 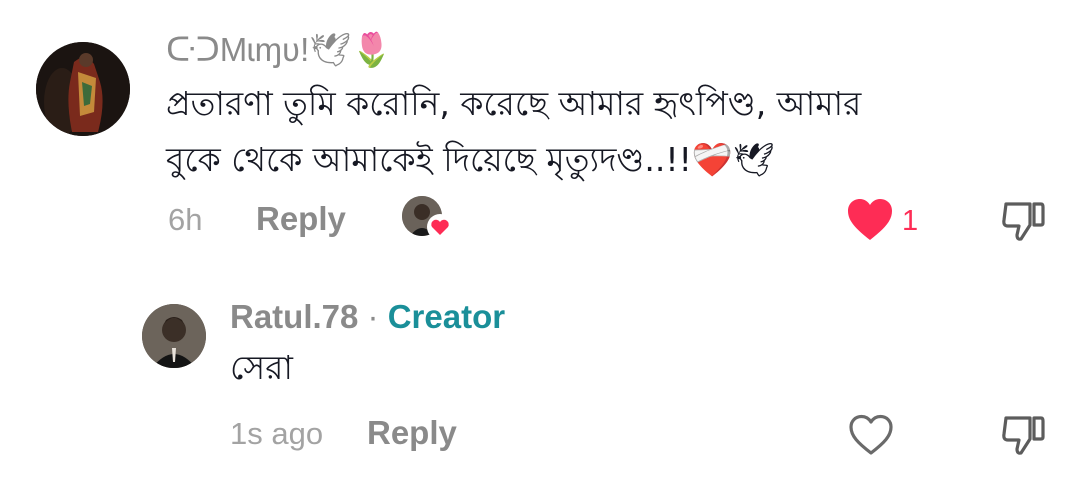 What do you see at coordinates (446, 316) in the screenshot?
I see `creator-badge: Creator` at bounding box center [446, 316].